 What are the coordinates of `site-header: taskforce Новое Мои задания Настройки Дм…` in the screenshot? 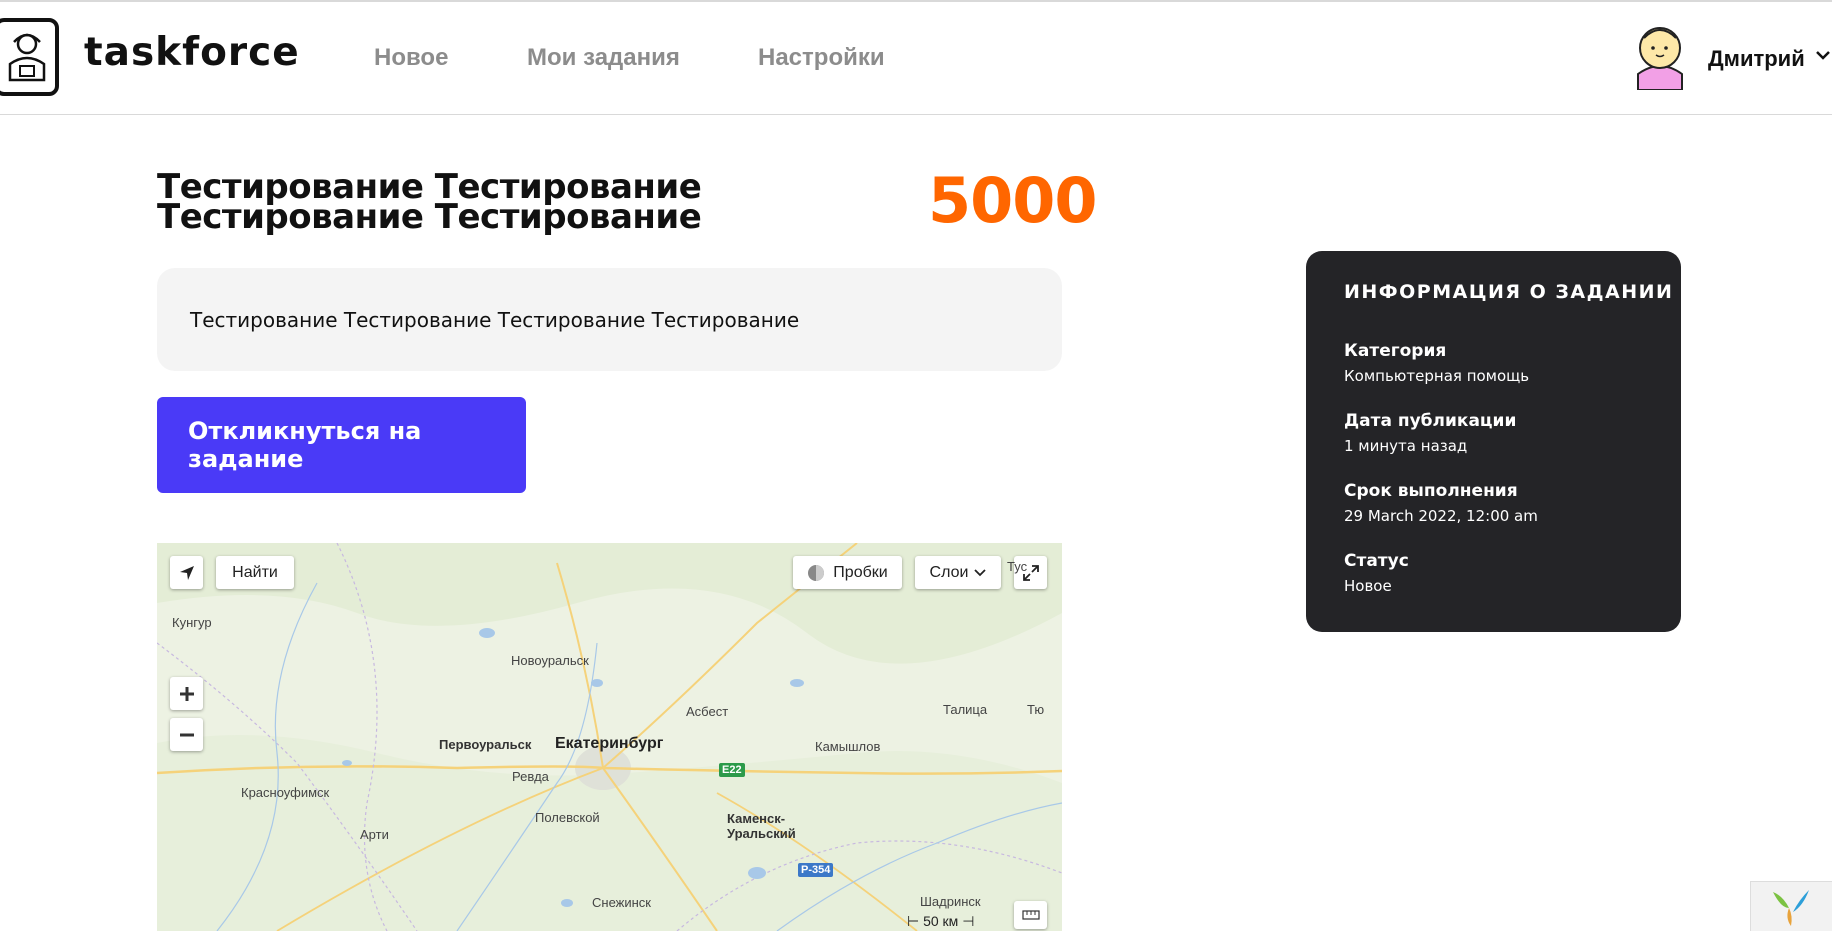 It's located at (916, 58).